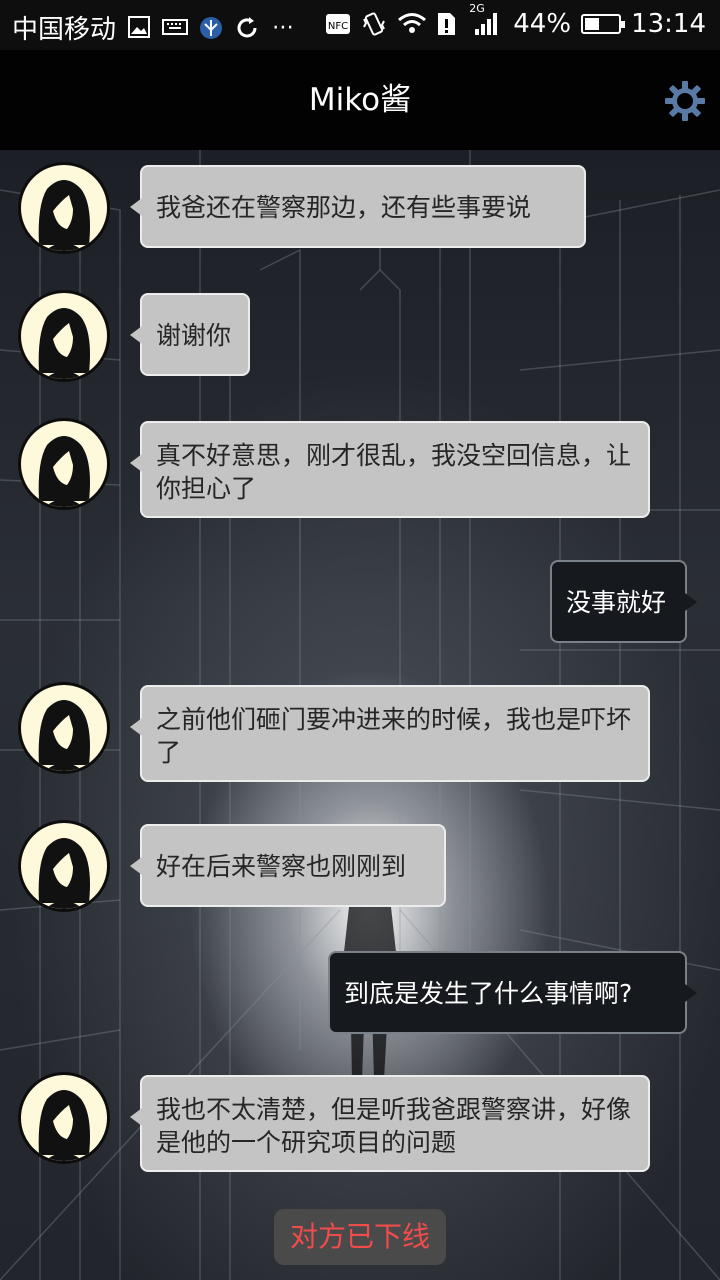 The image size is (720, 1280). Describe the element at coordinates (412, 24) in the screenshot. I see `wifi-icon` at that location.